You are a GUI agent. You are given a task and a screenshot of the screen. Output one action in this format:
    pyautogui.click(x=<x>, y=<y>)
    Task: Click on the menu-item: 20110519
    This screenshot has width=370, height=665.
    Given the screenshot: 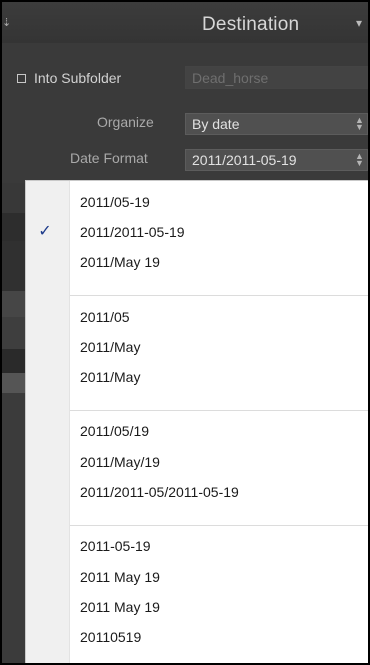 What is the action you would take?
    pyautogui.click(x=219, y=637)
    